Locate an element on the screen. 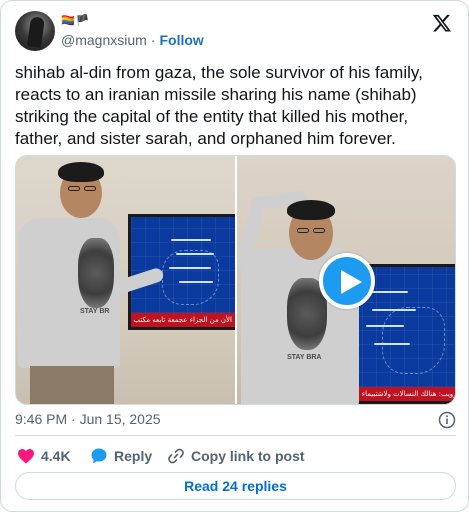  display-name-emojis: 🏳️‍🌈🏴 is located at coordinates (76, 20).